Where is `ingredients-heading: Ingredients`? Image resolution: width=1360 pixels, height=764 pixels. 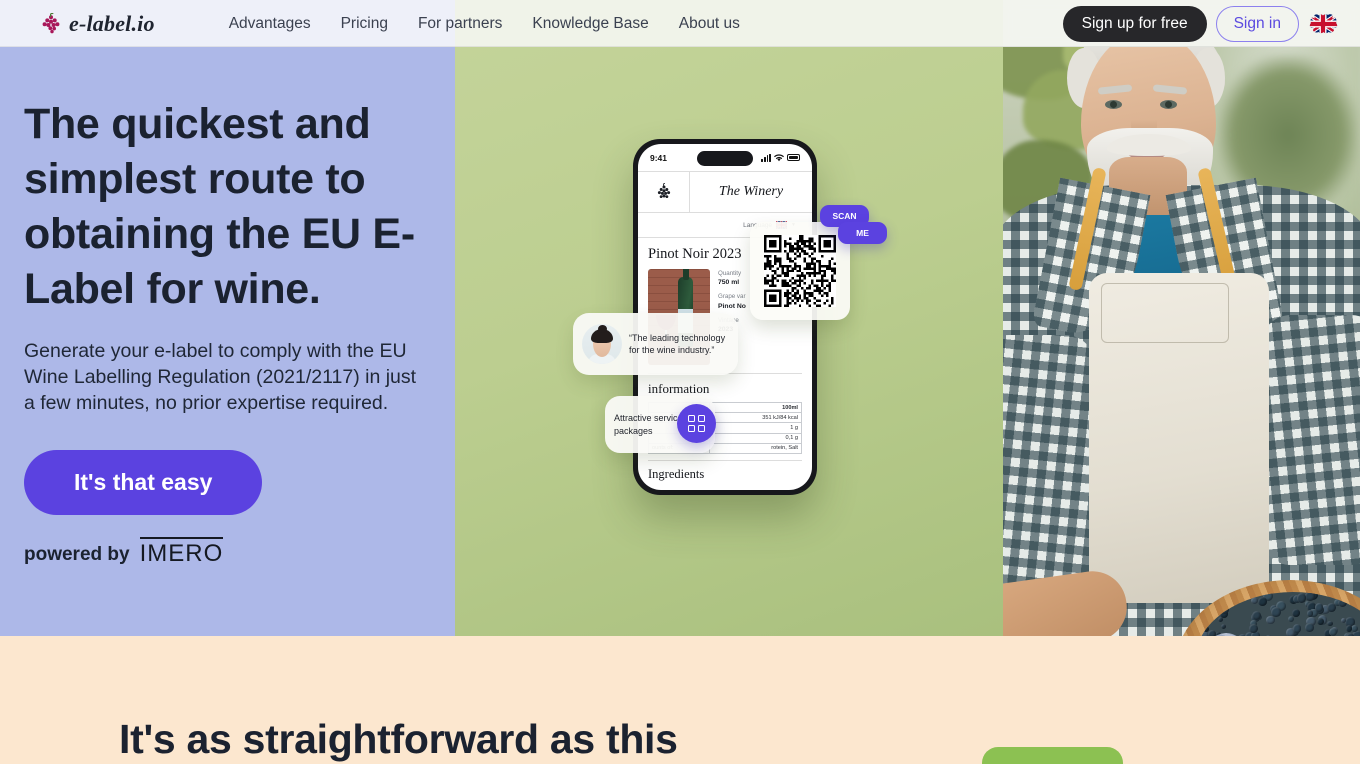
ingredients-heading: Ingredients is located at coordinates (725, 470).